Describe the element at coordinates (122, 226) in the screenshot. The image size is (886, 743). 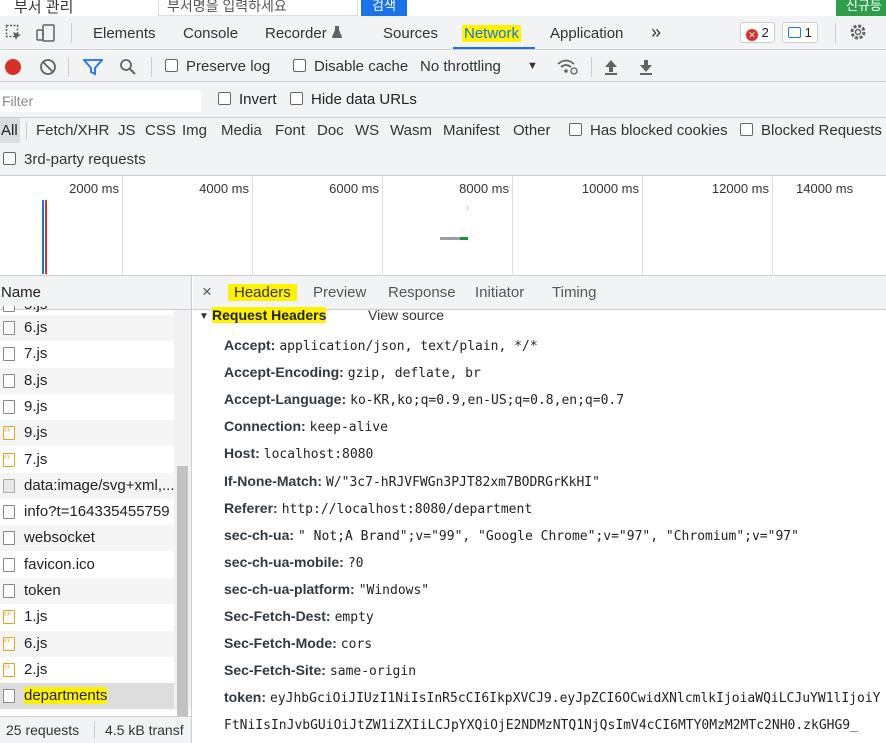
I see `grid-line` at that location.